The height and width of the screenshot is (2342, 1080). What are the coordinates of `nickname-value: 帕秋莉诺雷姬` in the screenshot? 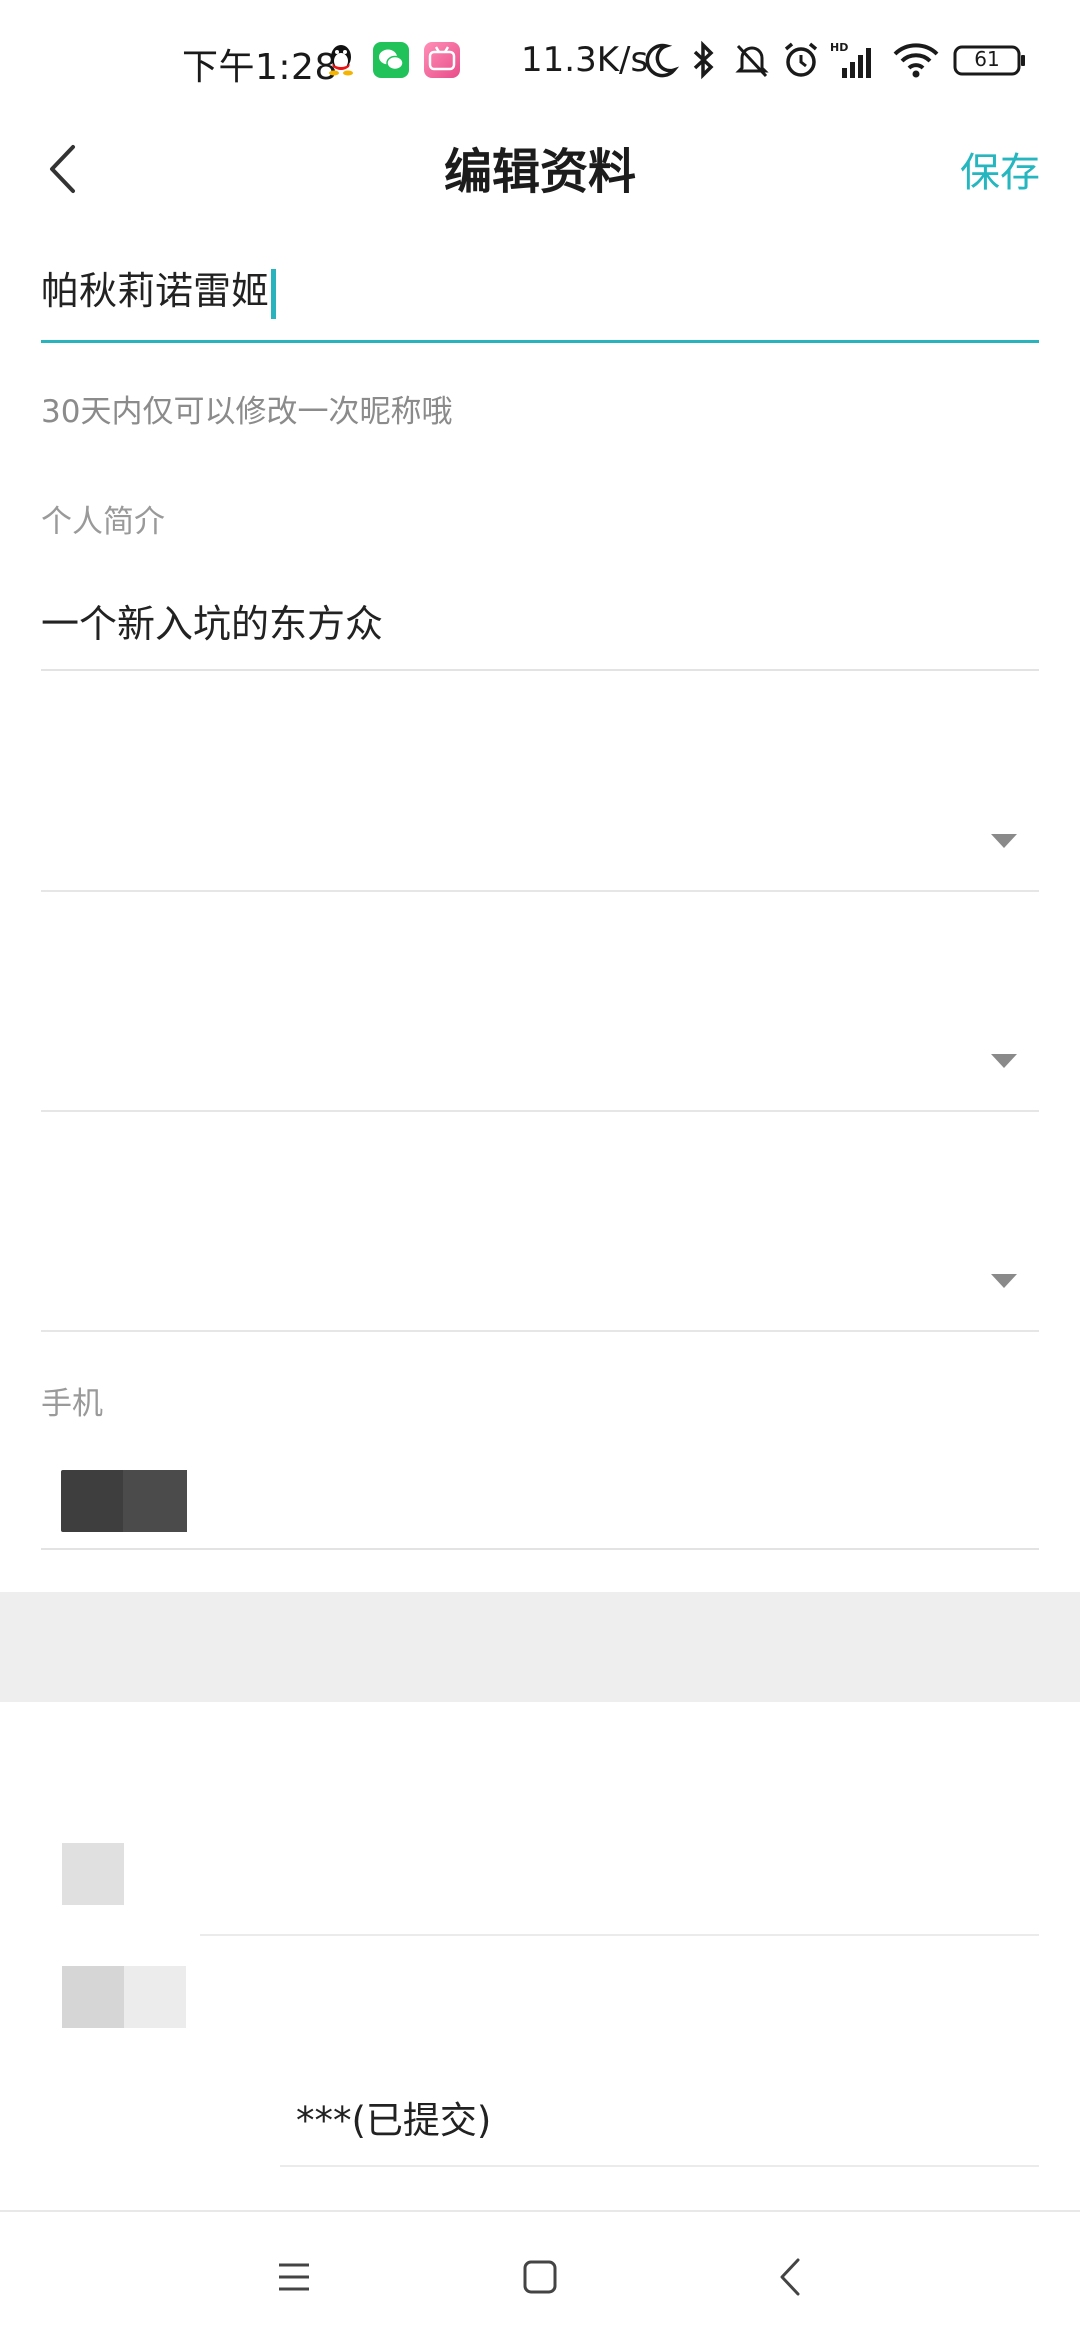 It's located at (155, 291).